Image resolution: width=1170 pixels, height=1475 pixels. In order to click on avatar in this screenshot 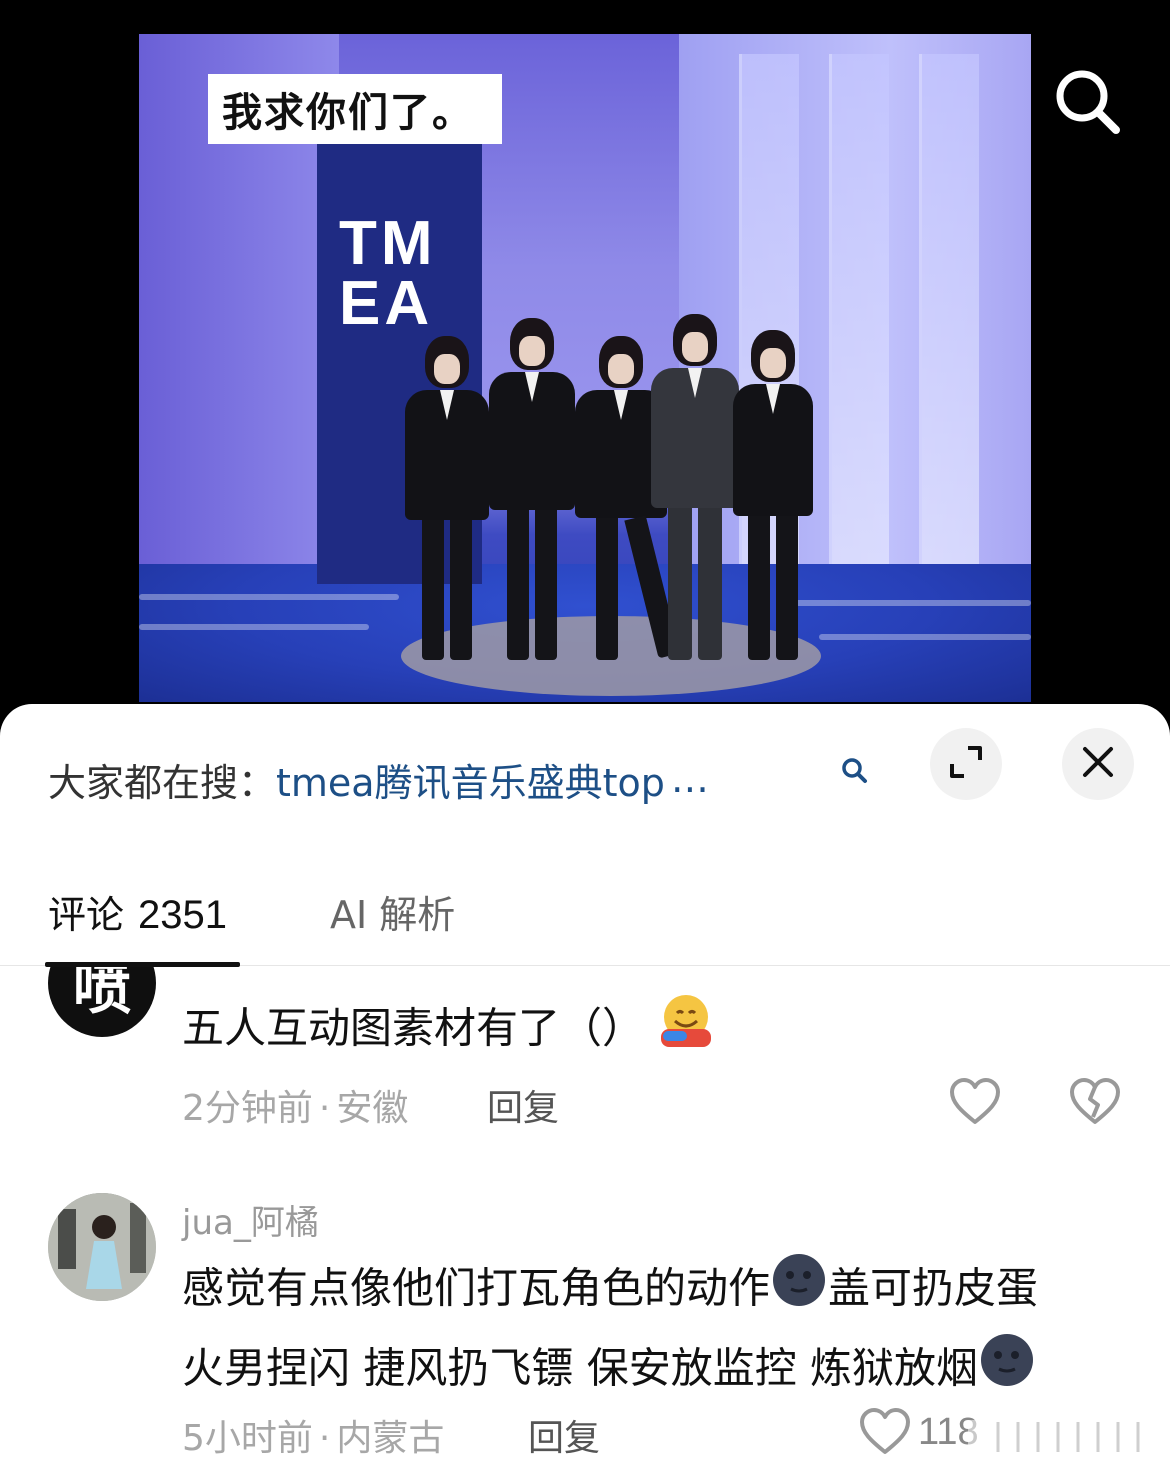, I will do `click(102, 1247)`.